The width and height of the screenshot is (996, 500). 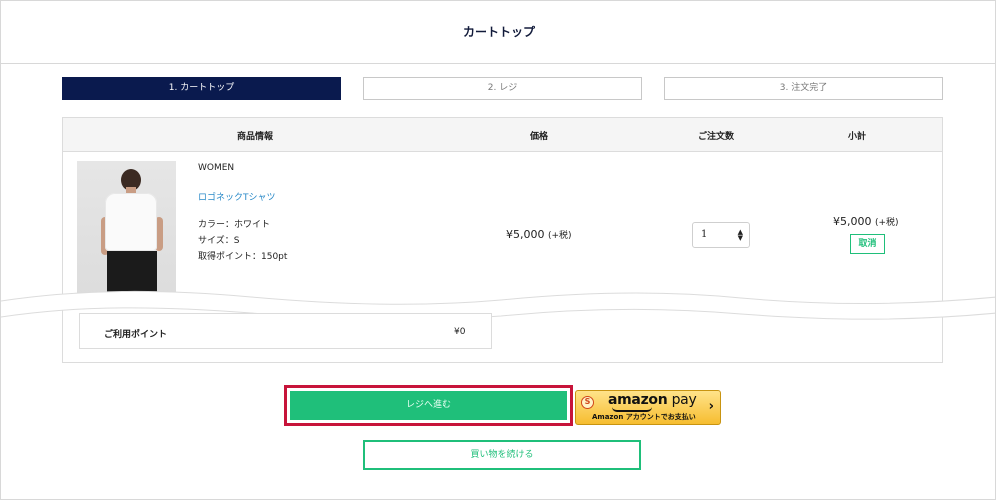 I want to click on amazon-coin-icon: S, so click(x=587, y=402).